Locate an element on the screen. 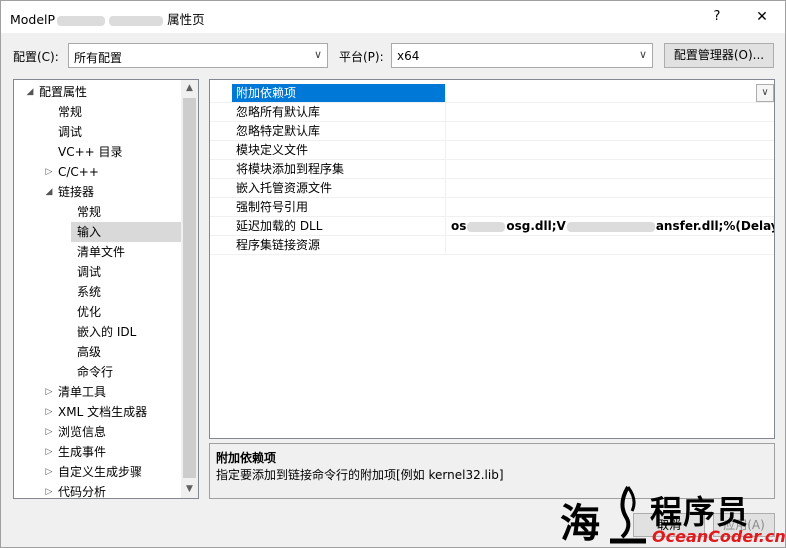  tree-item-label: 优化 is located at coordinates (89, 312).